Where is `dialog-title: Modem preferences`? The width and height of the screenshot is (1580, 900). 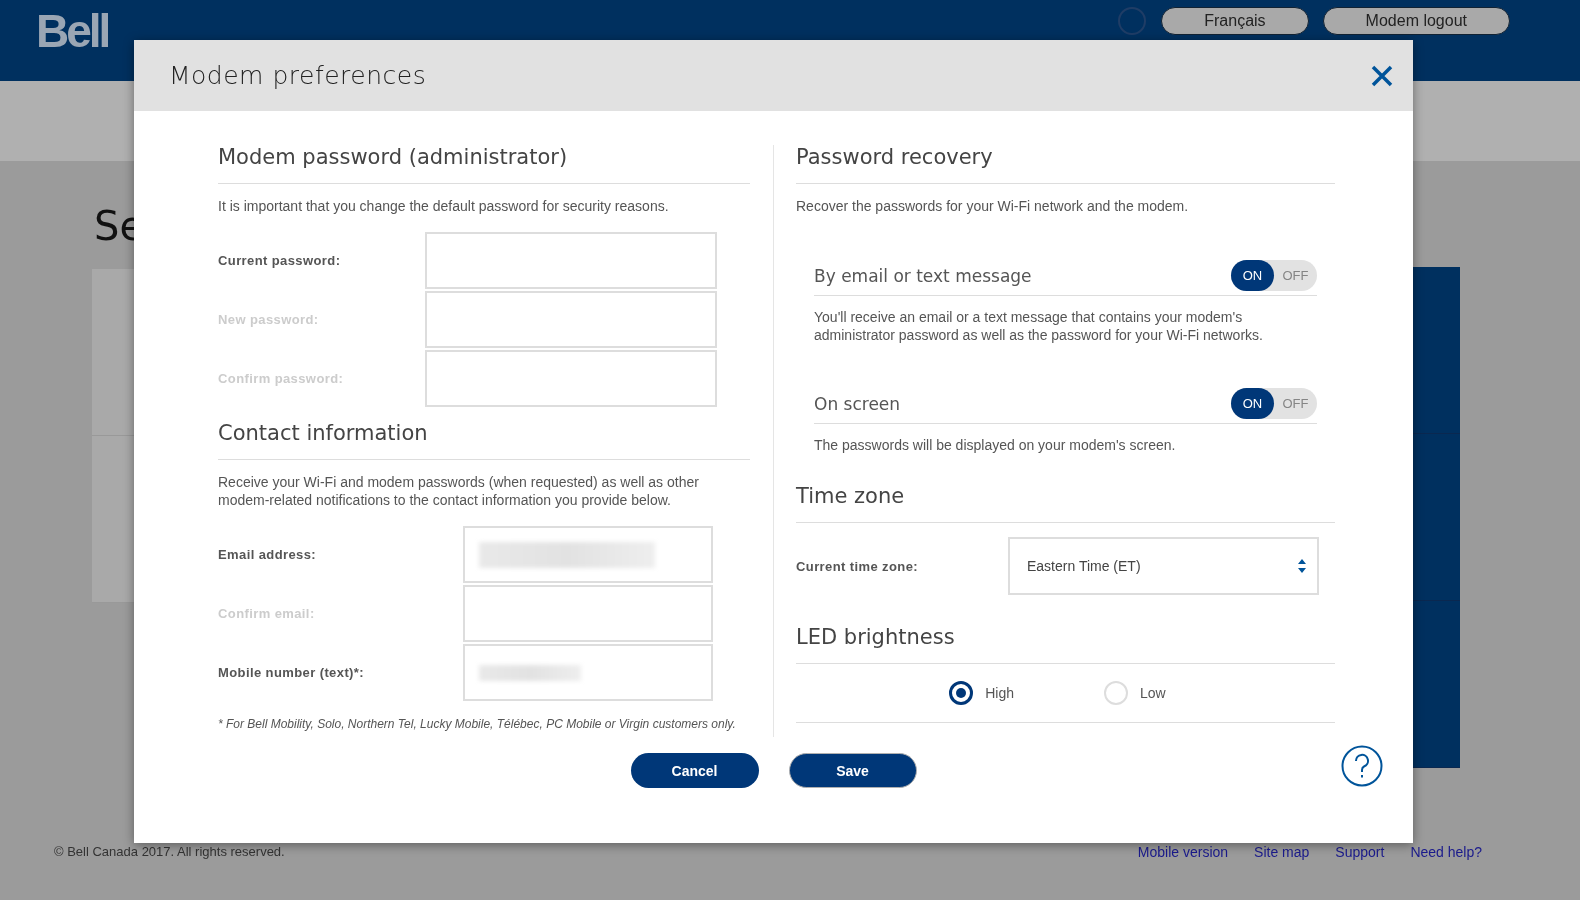
dialog-title: Modem preferences is located at coordinates (298, 75).